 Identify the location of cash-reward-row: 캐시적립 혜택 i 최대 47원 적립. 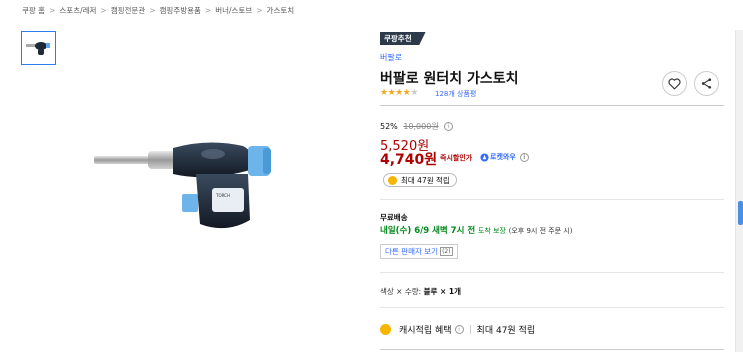
(457, 329).